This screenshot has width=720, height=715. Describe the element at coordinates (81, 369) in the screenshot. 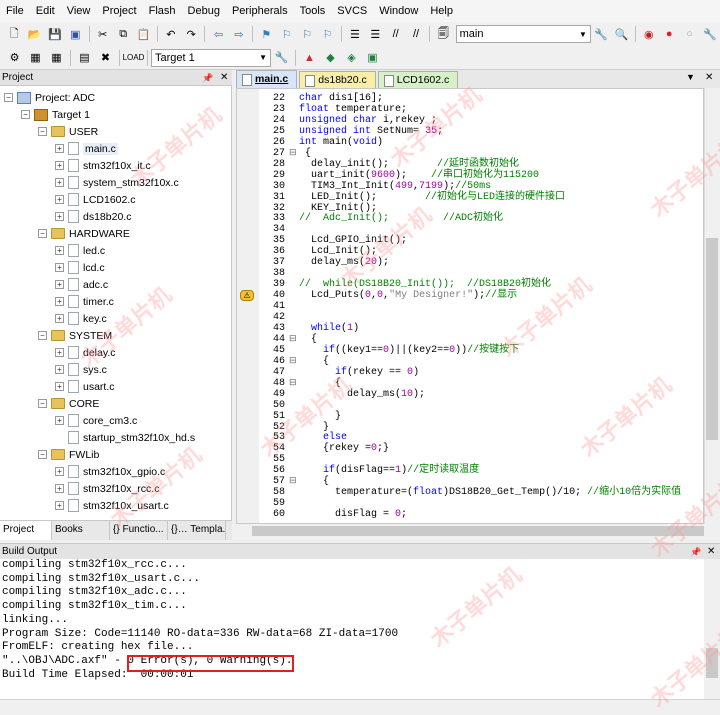

I see `tree-item: + sys.c` at that location.